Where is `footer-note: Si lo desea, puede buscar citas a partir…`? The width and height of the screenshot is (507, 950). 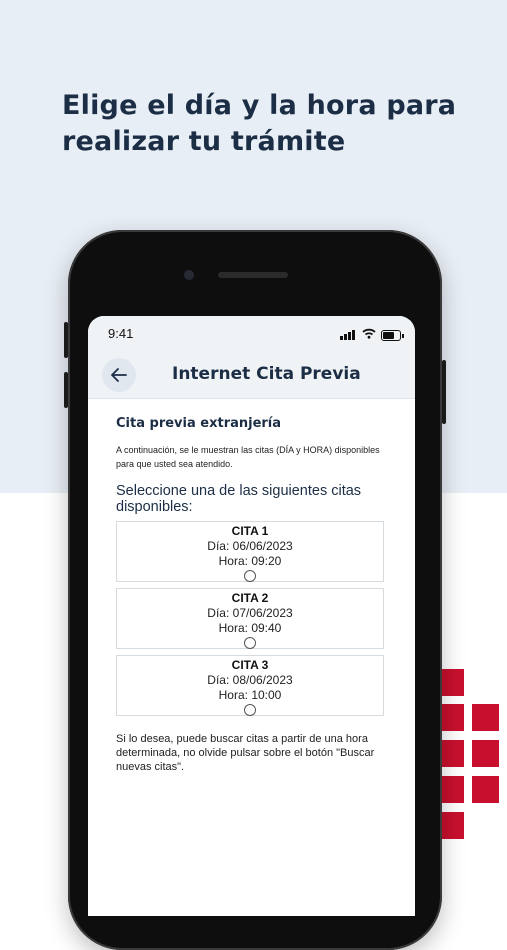 footer-note: Si lo desea, puede buscar citas a partir… is located at coordinates (245, 753).